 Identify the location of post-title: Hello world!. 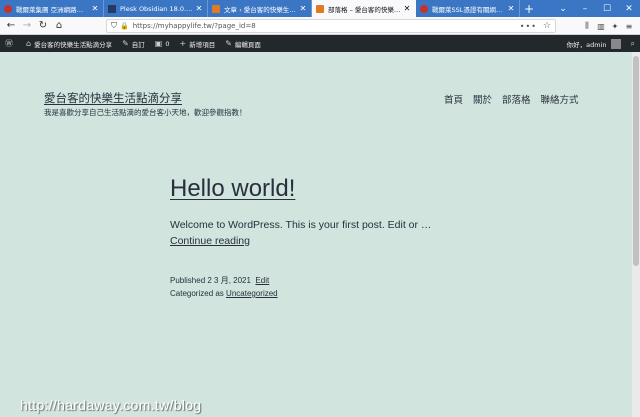
(232, 189).